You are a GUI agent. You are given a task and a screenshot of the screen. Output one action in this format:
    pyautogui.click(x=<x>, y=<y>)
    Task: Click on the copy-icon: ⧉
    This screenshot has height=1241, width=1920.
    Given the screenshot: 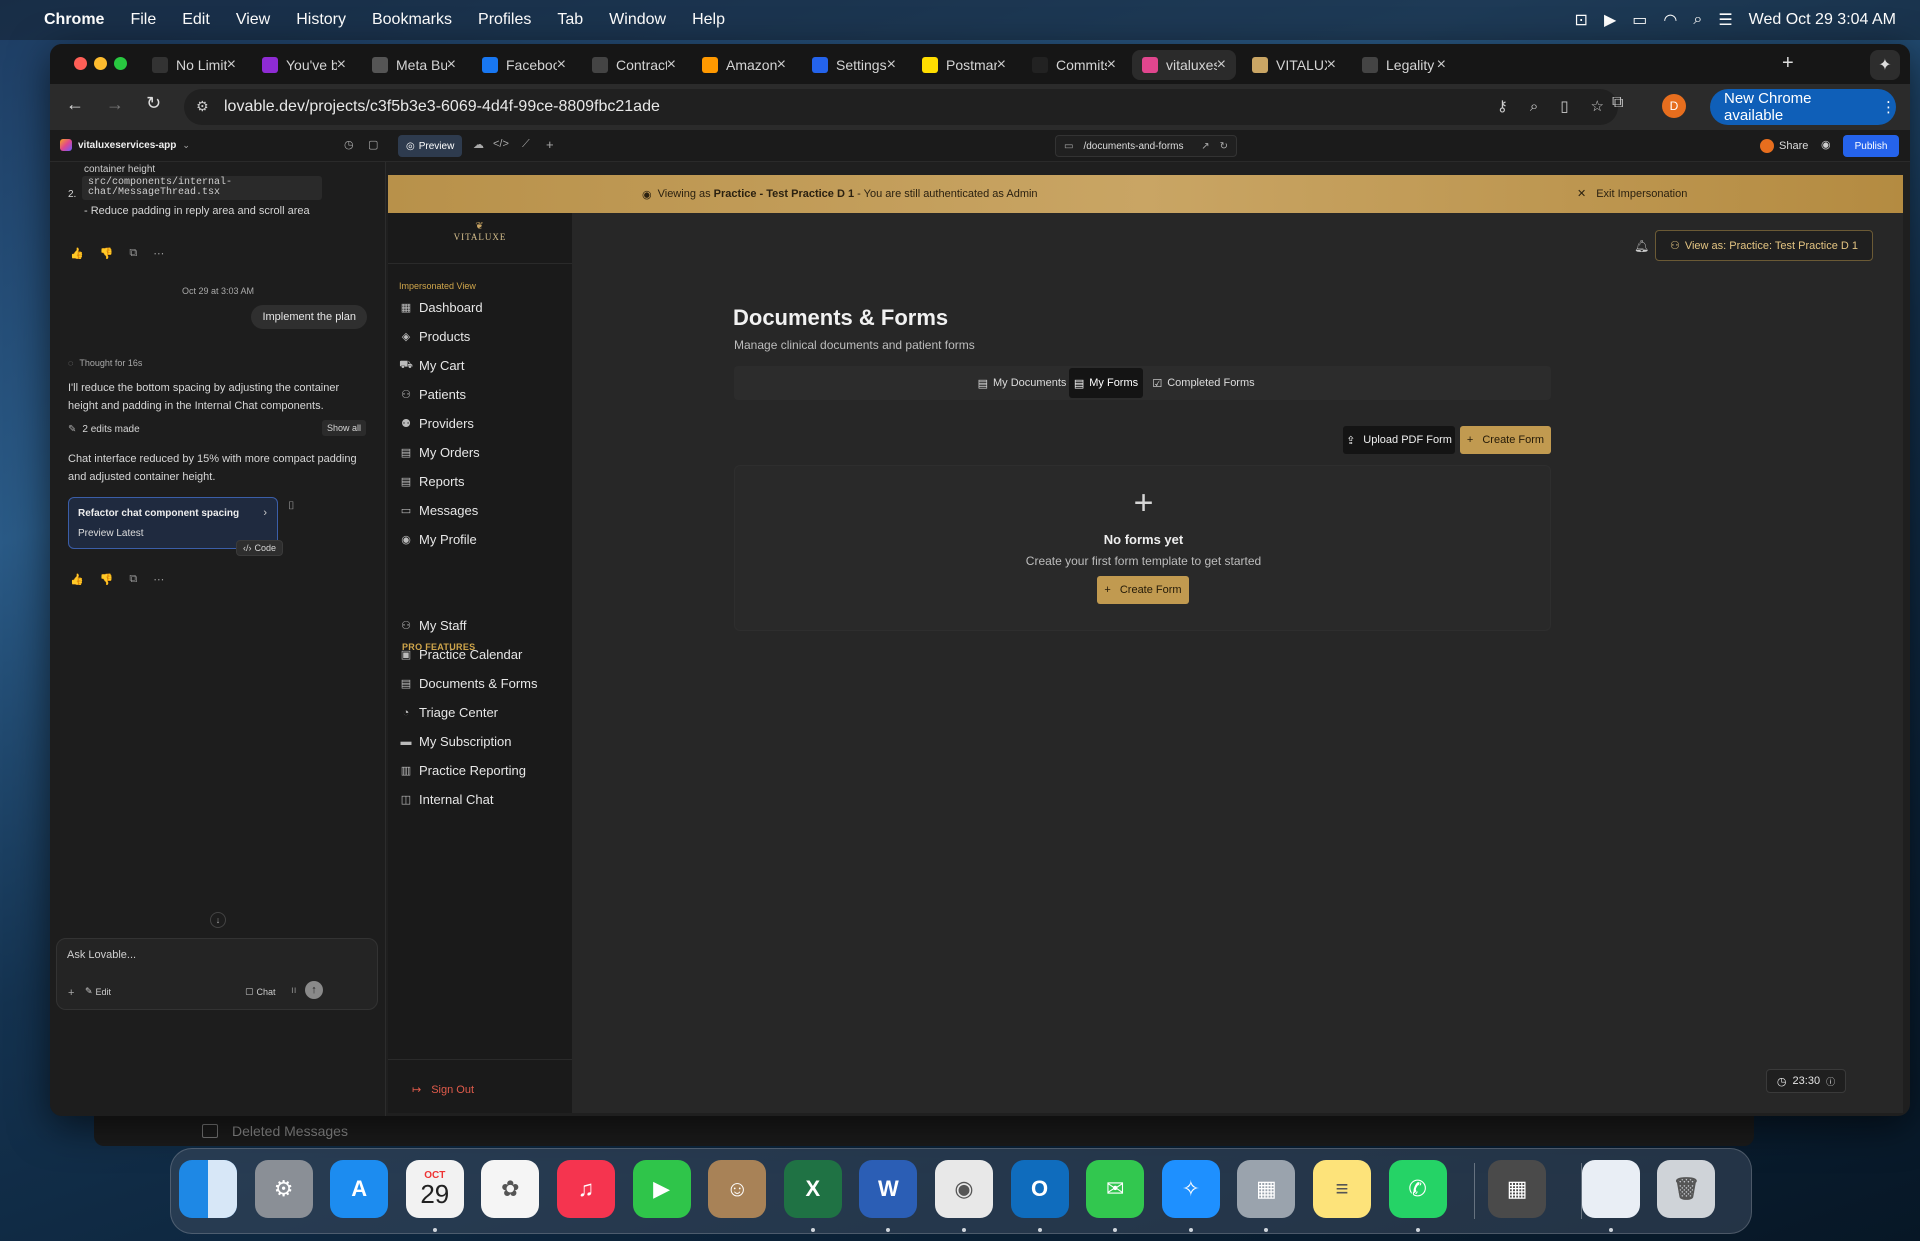 What is the action you would take?
    pyautogui.click(x=133, y=579)
    